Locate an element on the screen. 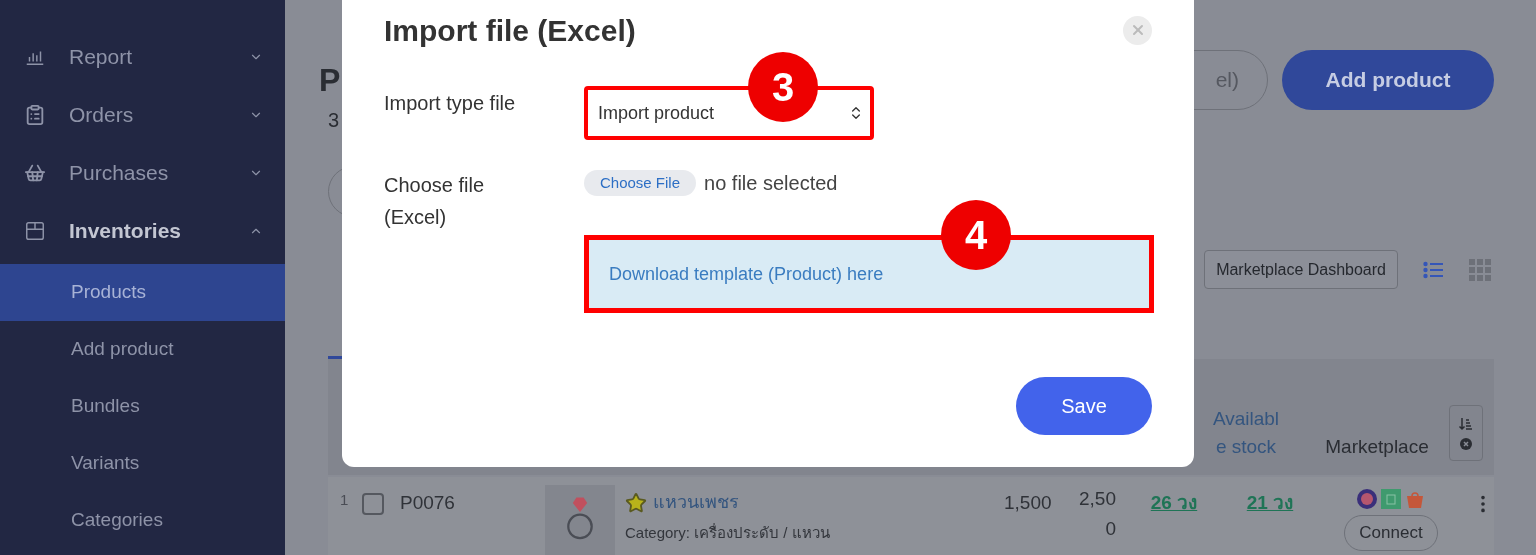 This screenshot has width=1536, height=555. clipboard-icon is located at coordinates (35, 115).